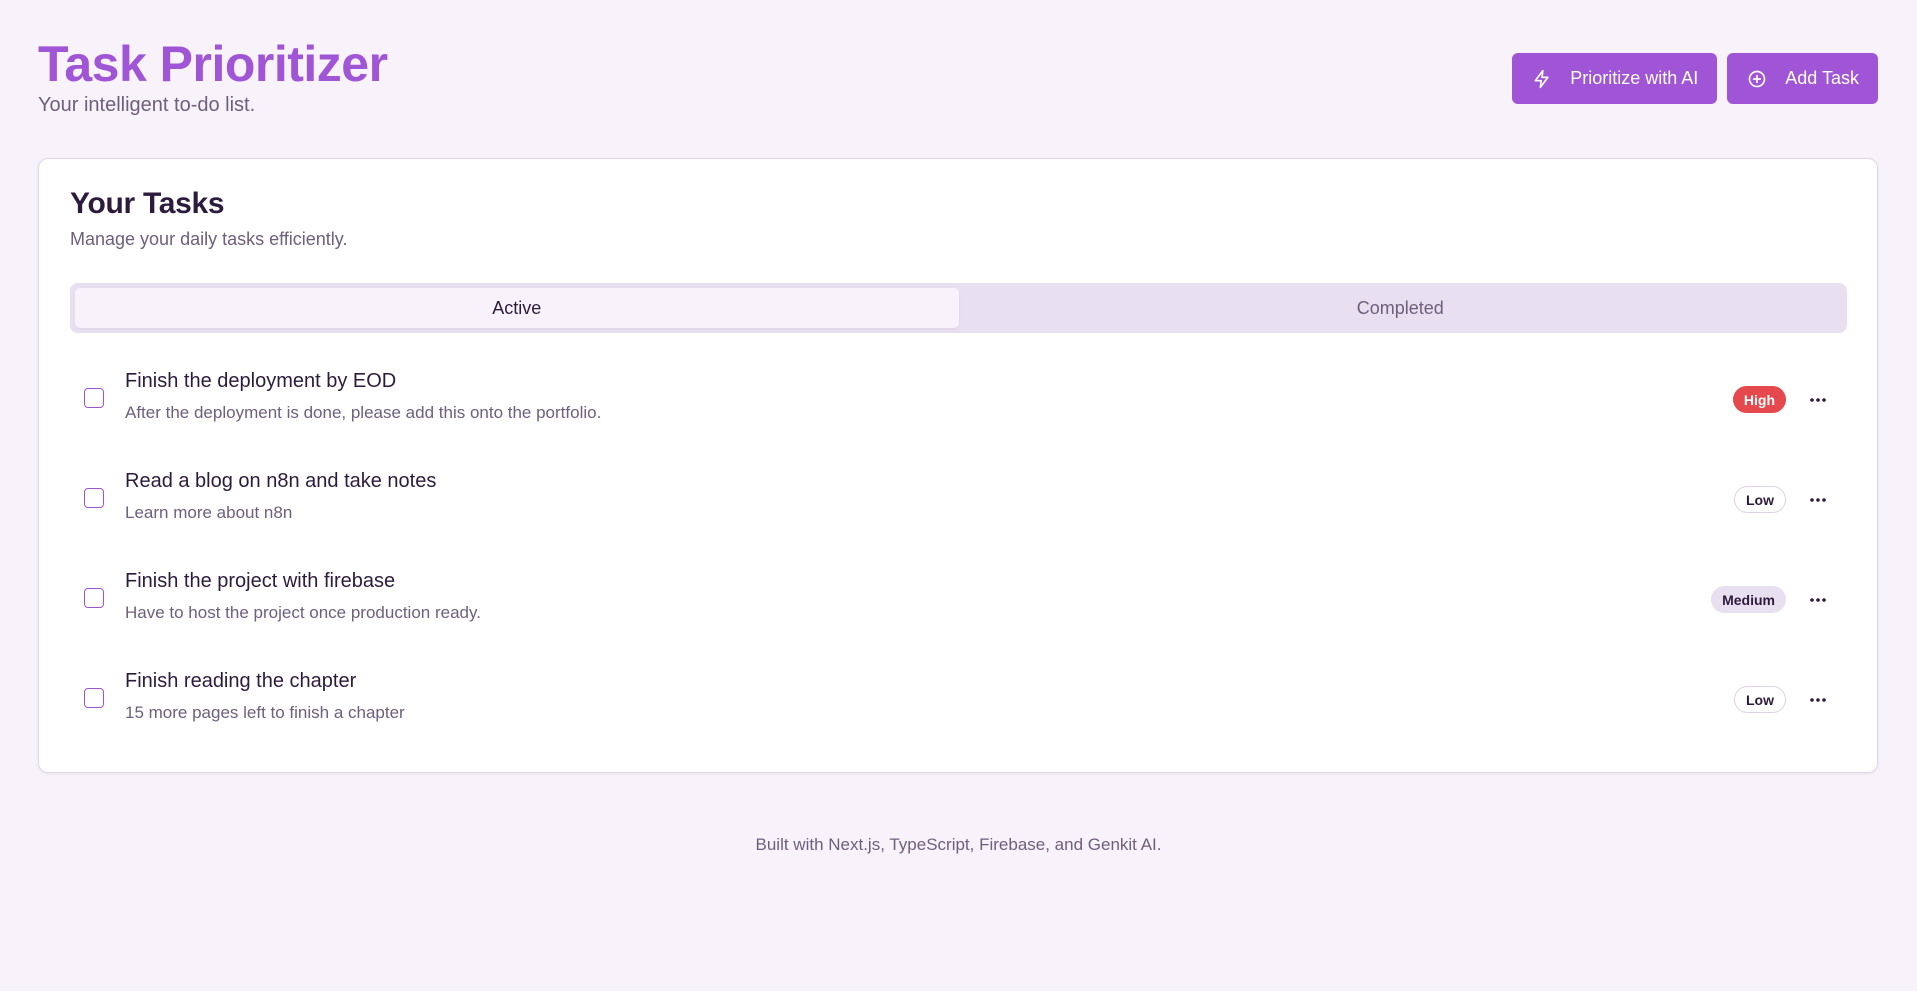 This screenshot has width=1917, height=991. What do you see at coordinates (1401, 308) in the screenshot?
I see `tab-completed: Completed` at bounding box center [1401, 308].